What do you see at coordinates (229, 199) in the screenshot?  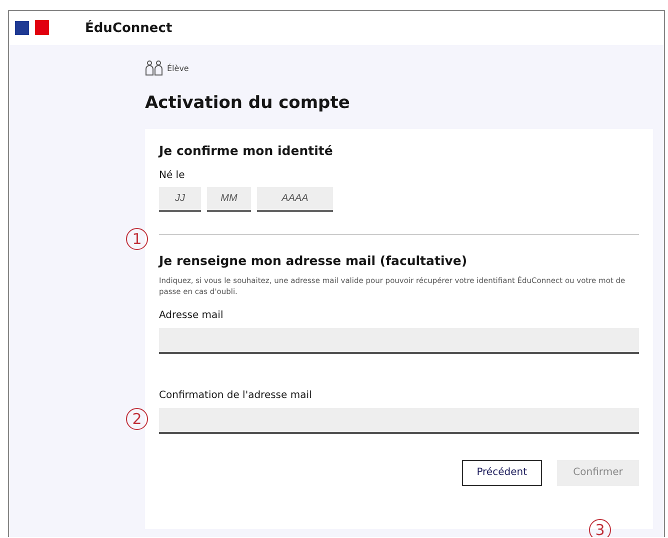 I see `date-input-field: MM` at bounding box center [229, 199].